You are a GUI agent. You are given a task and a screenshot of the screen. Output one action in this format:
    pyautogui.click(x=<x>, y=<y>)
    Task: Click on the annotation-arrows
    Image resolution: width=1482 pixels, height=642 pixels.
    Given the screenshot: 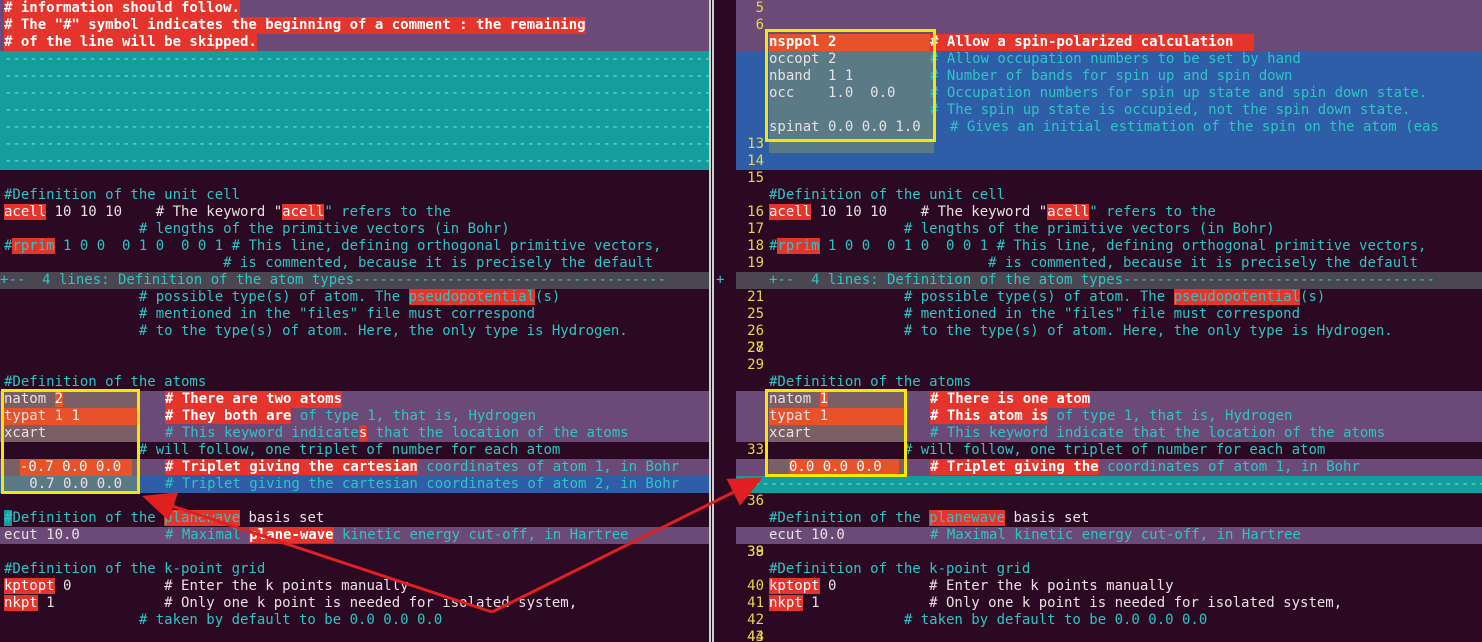 What is the action you would take?
    pyautogui.click(x=452, y=545)
    